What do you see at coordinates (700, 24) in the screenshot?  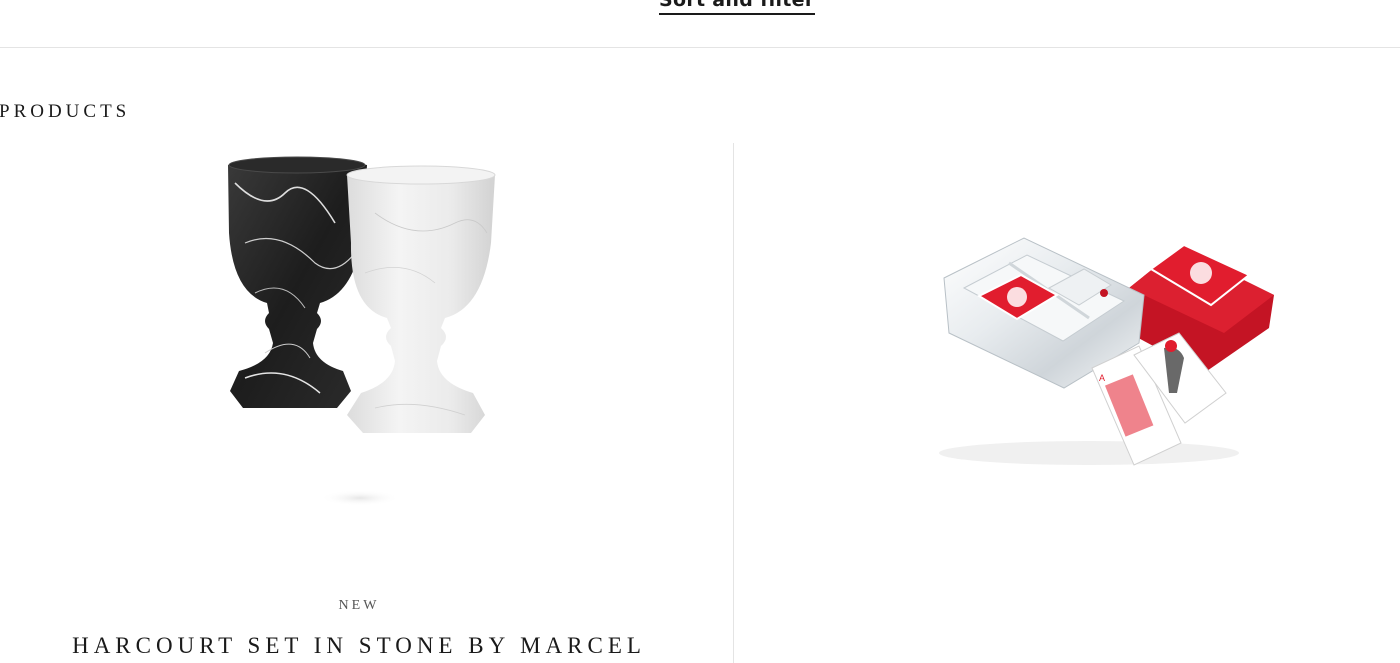 I see `top-toolbar: Sort and filter` at bounding box center [700, 24].